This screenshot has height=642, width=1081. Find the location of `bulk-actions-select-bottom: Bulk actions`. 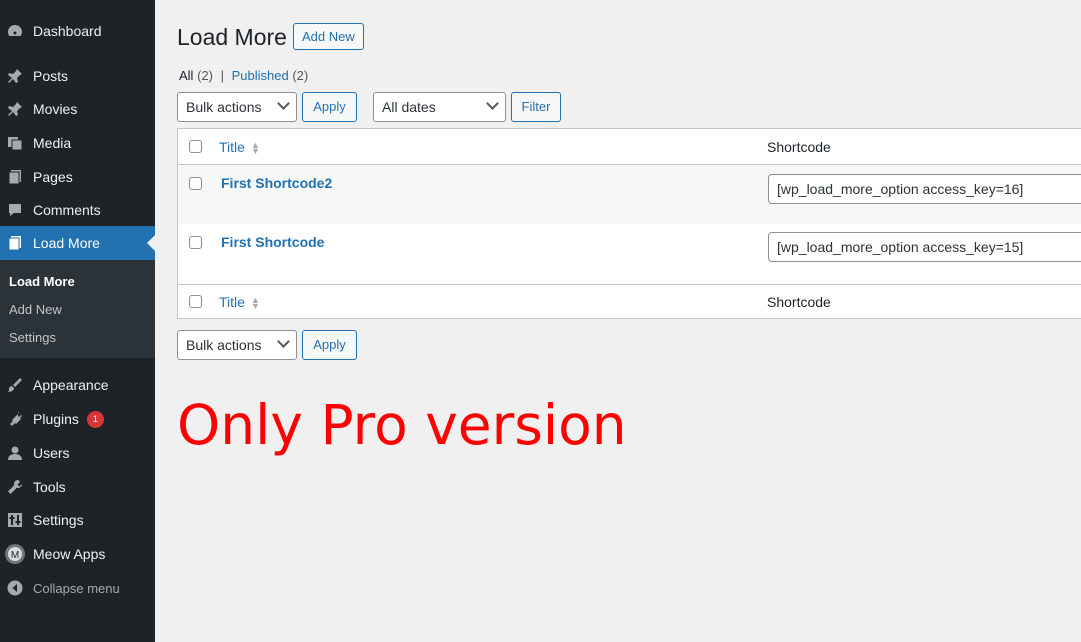

bulk-actions-select-bottom: Bulk actions is located at coordinates (237, 345).